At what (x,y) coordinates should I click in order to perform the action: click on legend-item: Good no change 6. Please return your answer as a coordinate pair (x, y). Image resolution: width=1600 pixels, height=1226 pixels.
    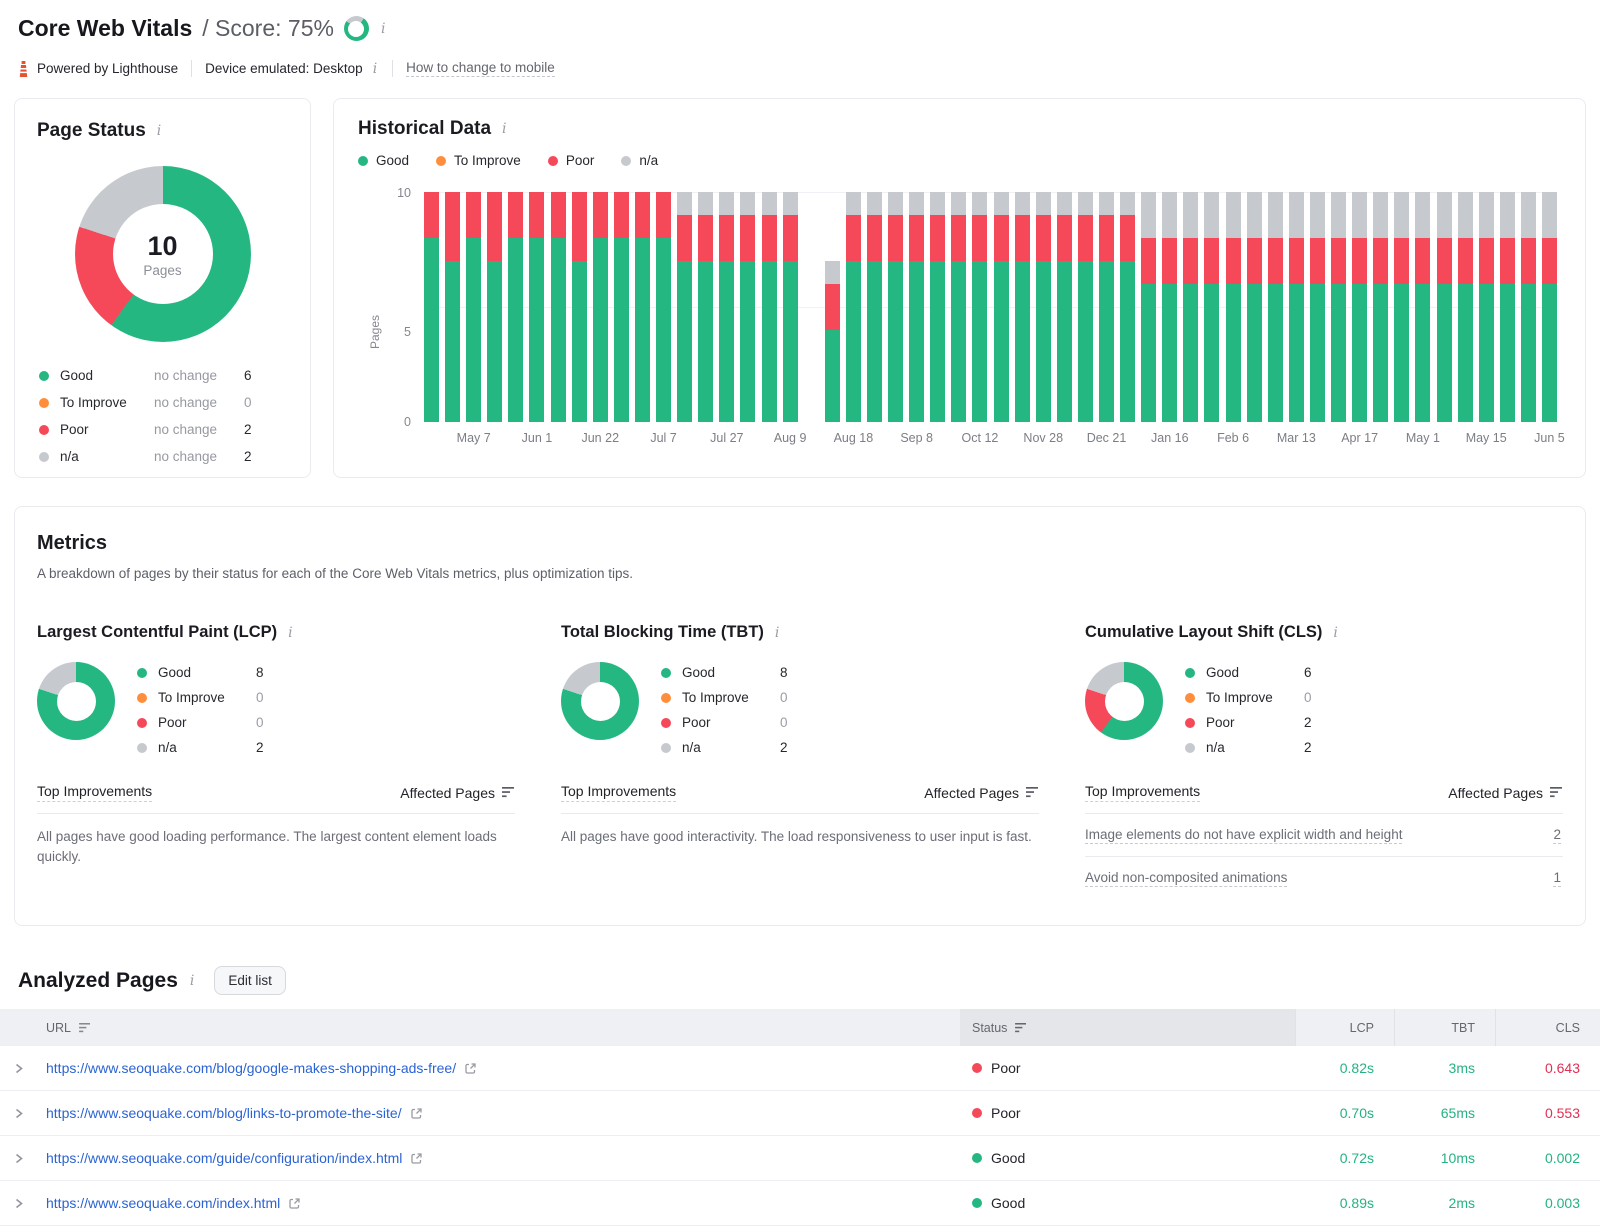
    Looking at the image, I should click on (162, 375).